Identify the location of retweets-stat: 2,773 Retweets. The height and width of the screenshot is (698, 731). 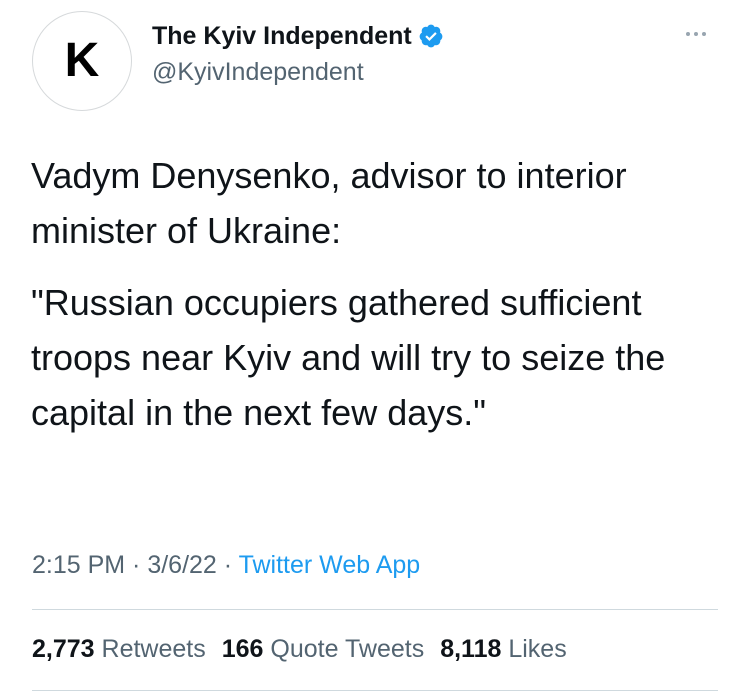
(119, 649).